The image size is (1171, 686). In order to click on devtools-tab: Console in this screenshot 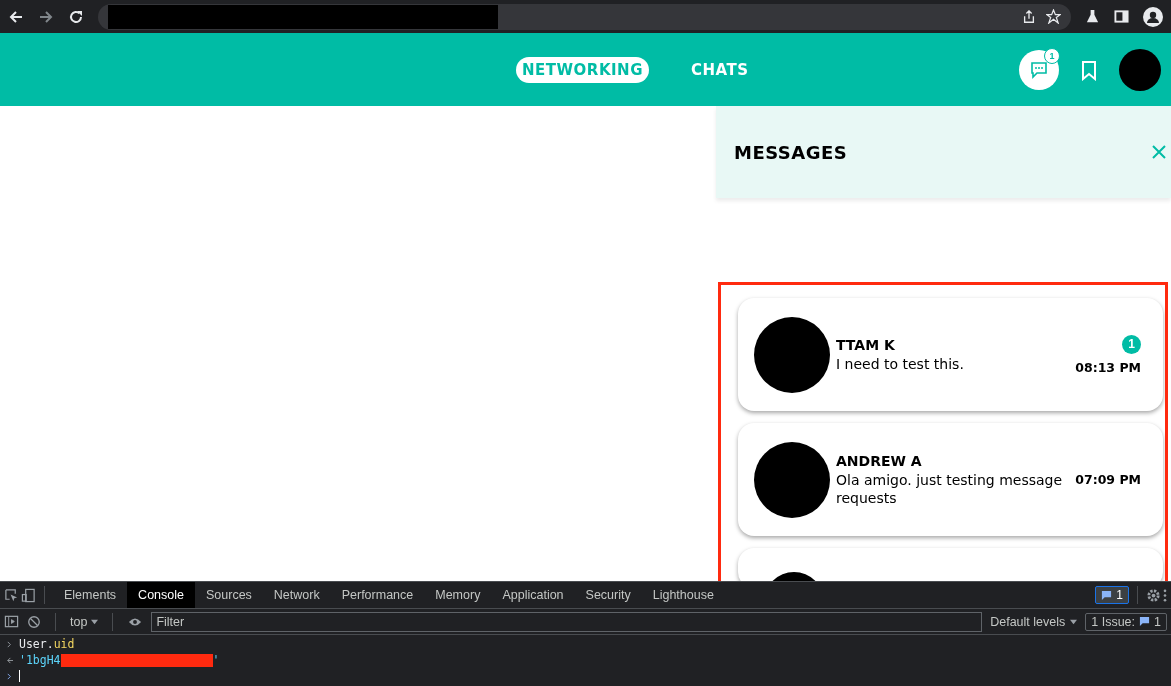, I will do `click(161, 595)`.